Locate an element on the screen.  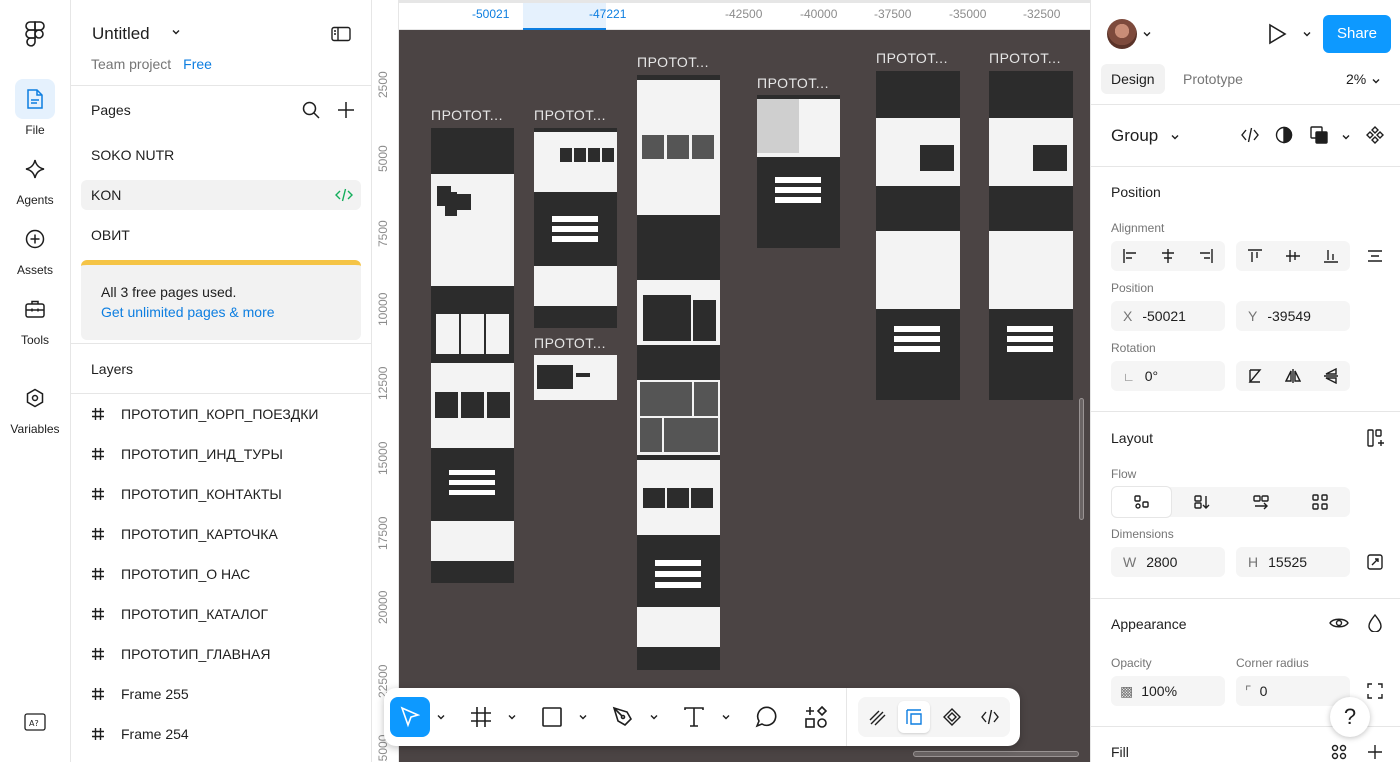
y-position-field: Y -39549 is located at coordinates (1293, 316).